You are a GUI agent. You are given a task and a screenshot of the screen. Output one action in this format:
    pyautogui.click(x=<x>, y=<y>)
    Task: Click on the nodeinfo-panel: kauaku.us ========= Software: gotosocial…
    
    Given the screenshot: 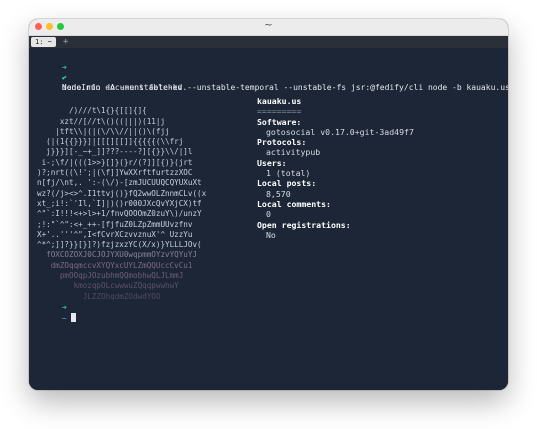 What is the action you would take?
    pyautogui.click(x=335, y=168)
    